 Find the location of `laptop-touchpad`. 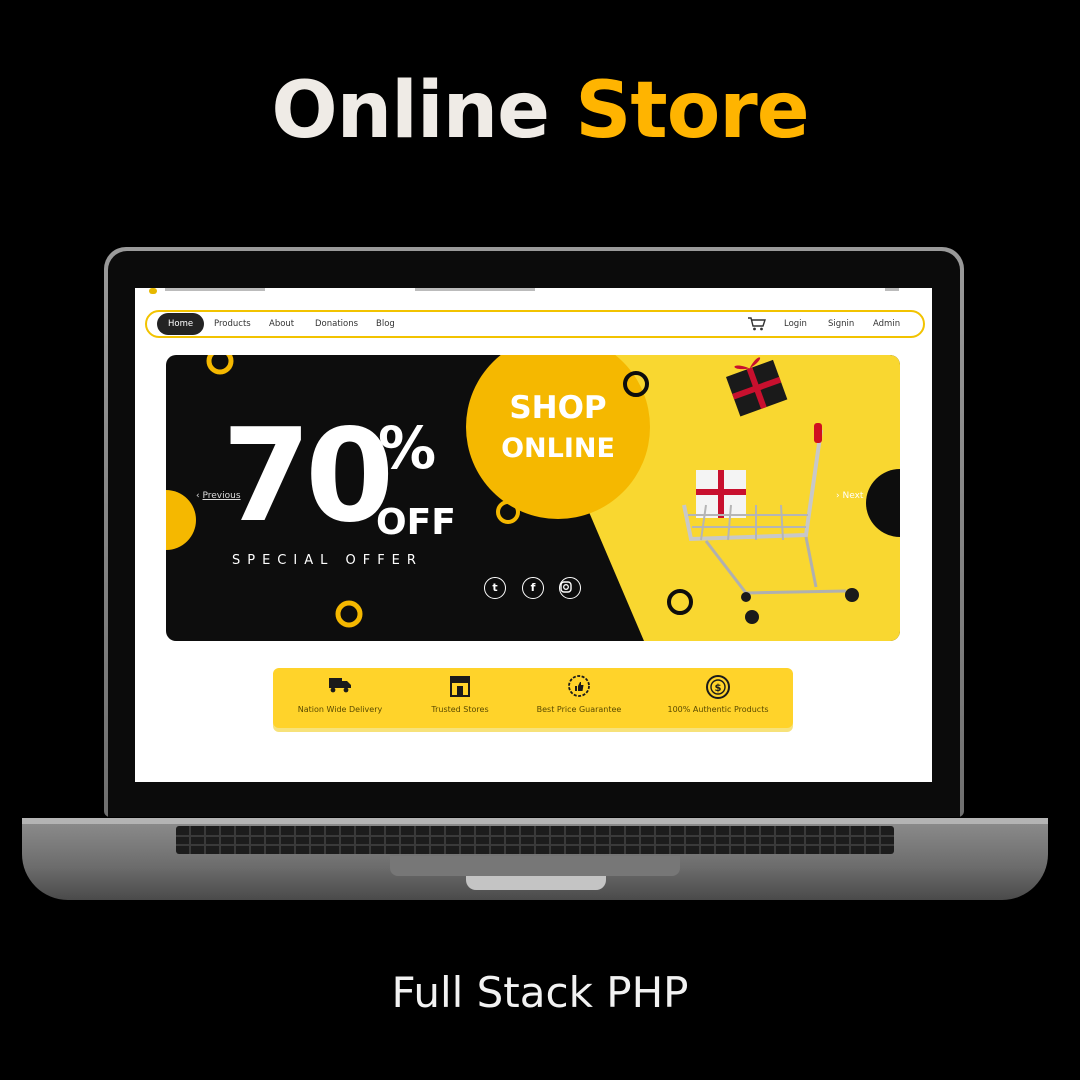

laptop-touchpad is located at coordinates (535, 866).